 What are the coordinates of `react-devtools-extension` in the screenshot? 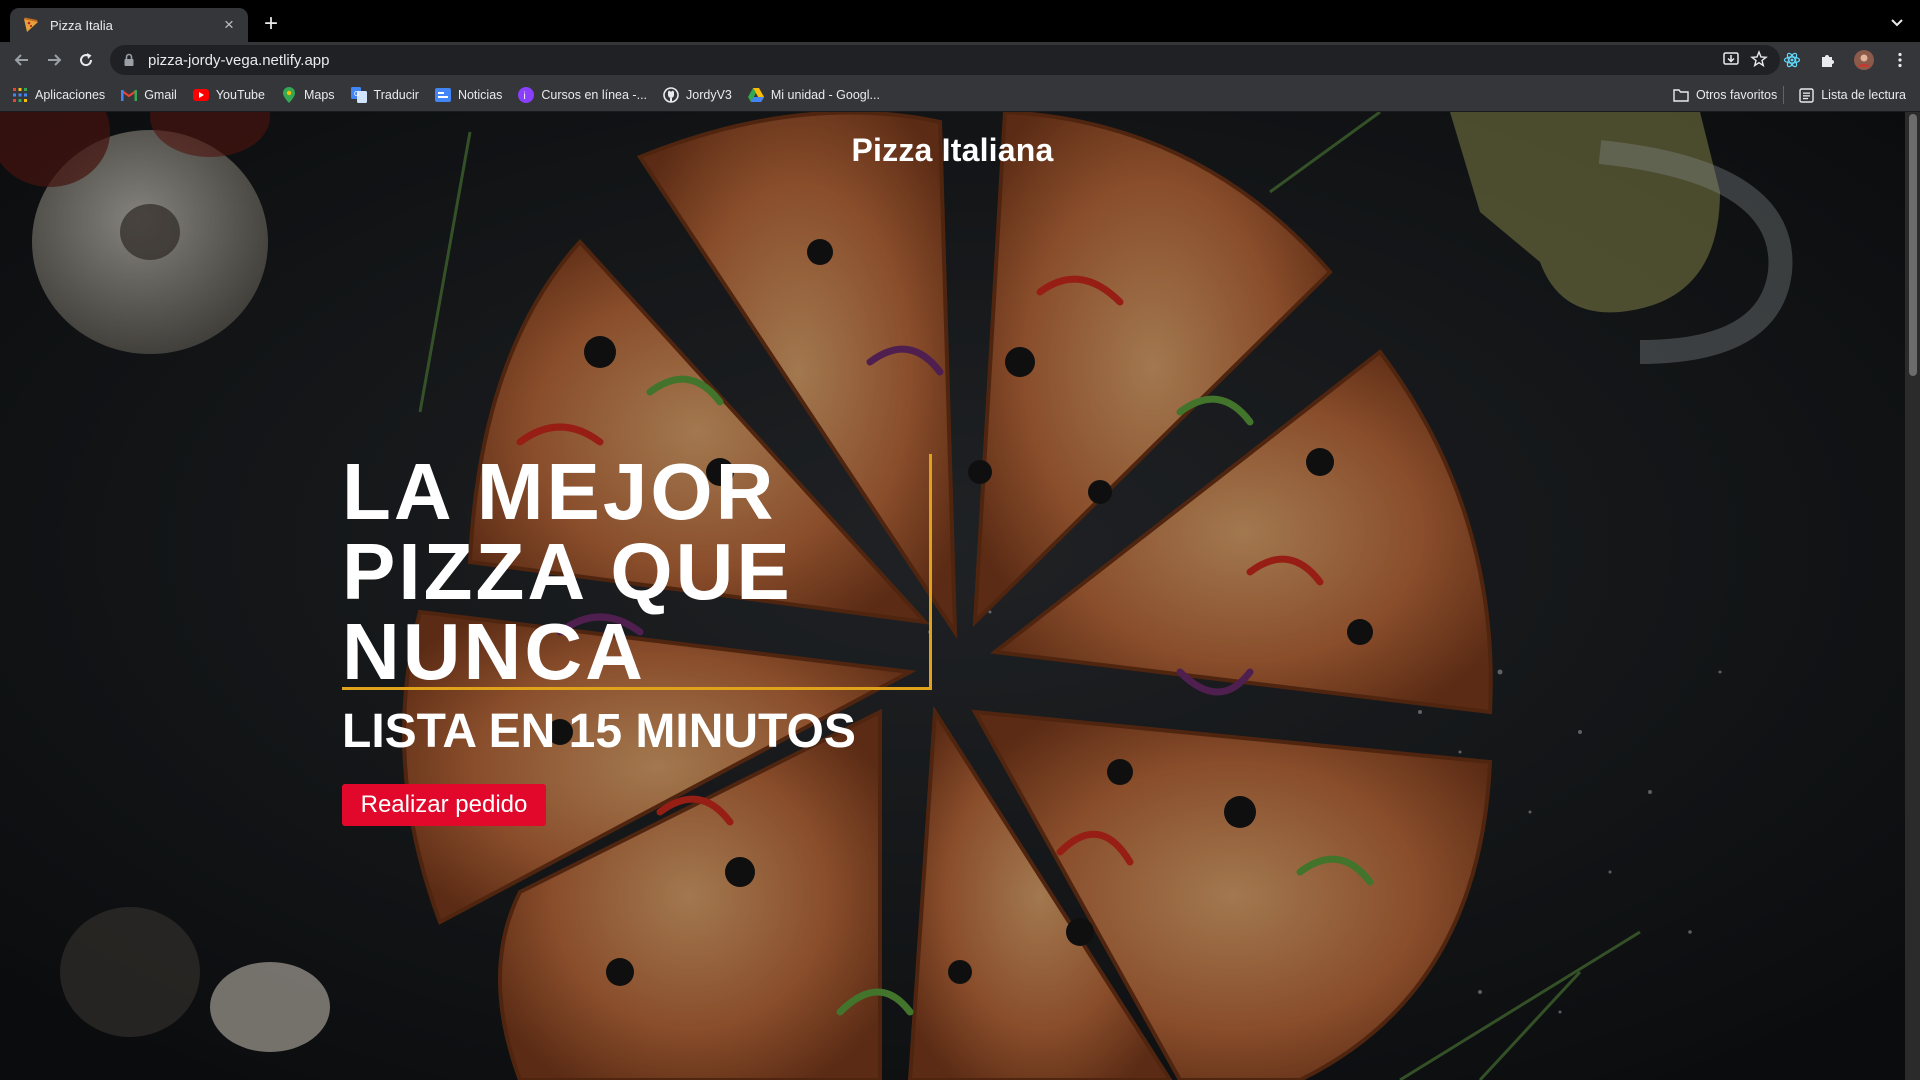 It's located at (1792, 60).